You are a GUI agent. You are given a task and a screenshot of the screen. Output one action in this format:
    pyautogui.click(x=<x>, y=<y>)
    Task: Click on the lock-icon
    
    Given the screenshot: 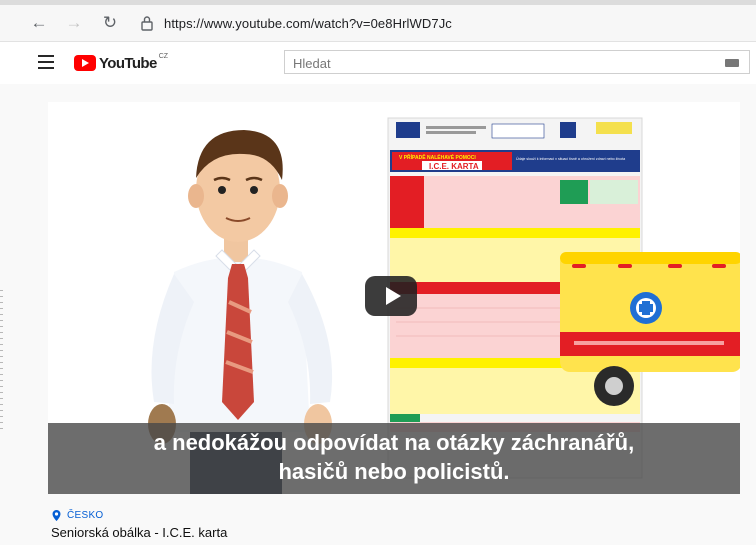 What is the action you would take?
    pyautogui.click(x=147, y=23)
    